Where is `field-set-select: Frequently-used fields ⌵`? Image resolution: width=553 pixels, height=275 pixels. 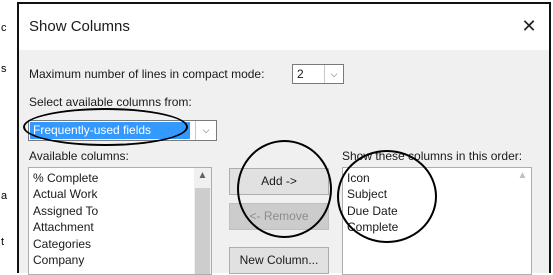 field-set-select: Frequently-used fields ⌵ is located at coordinates (122, 130).